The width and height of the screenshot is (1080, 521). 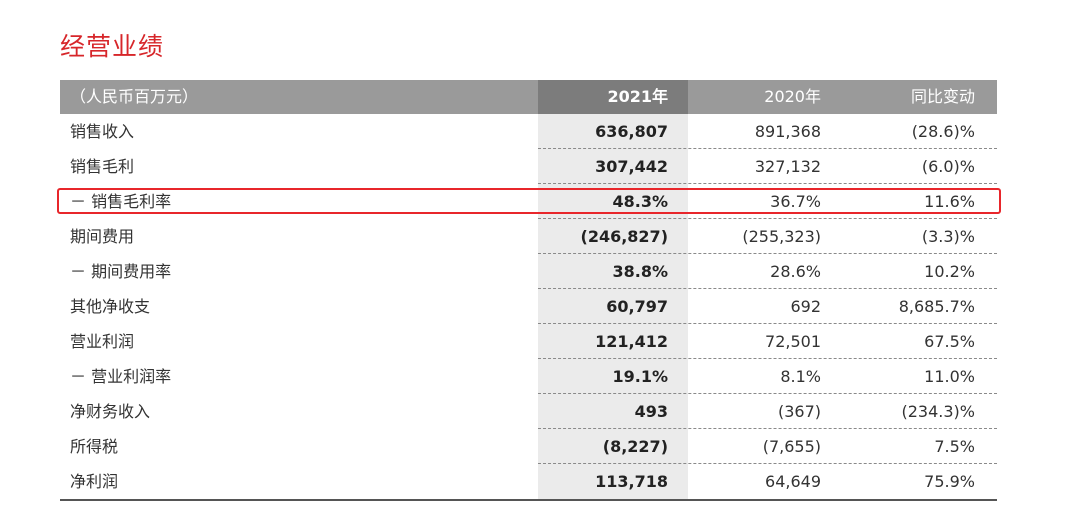 I want to click on value-2020: (255,323), so click(x=781, y=236).